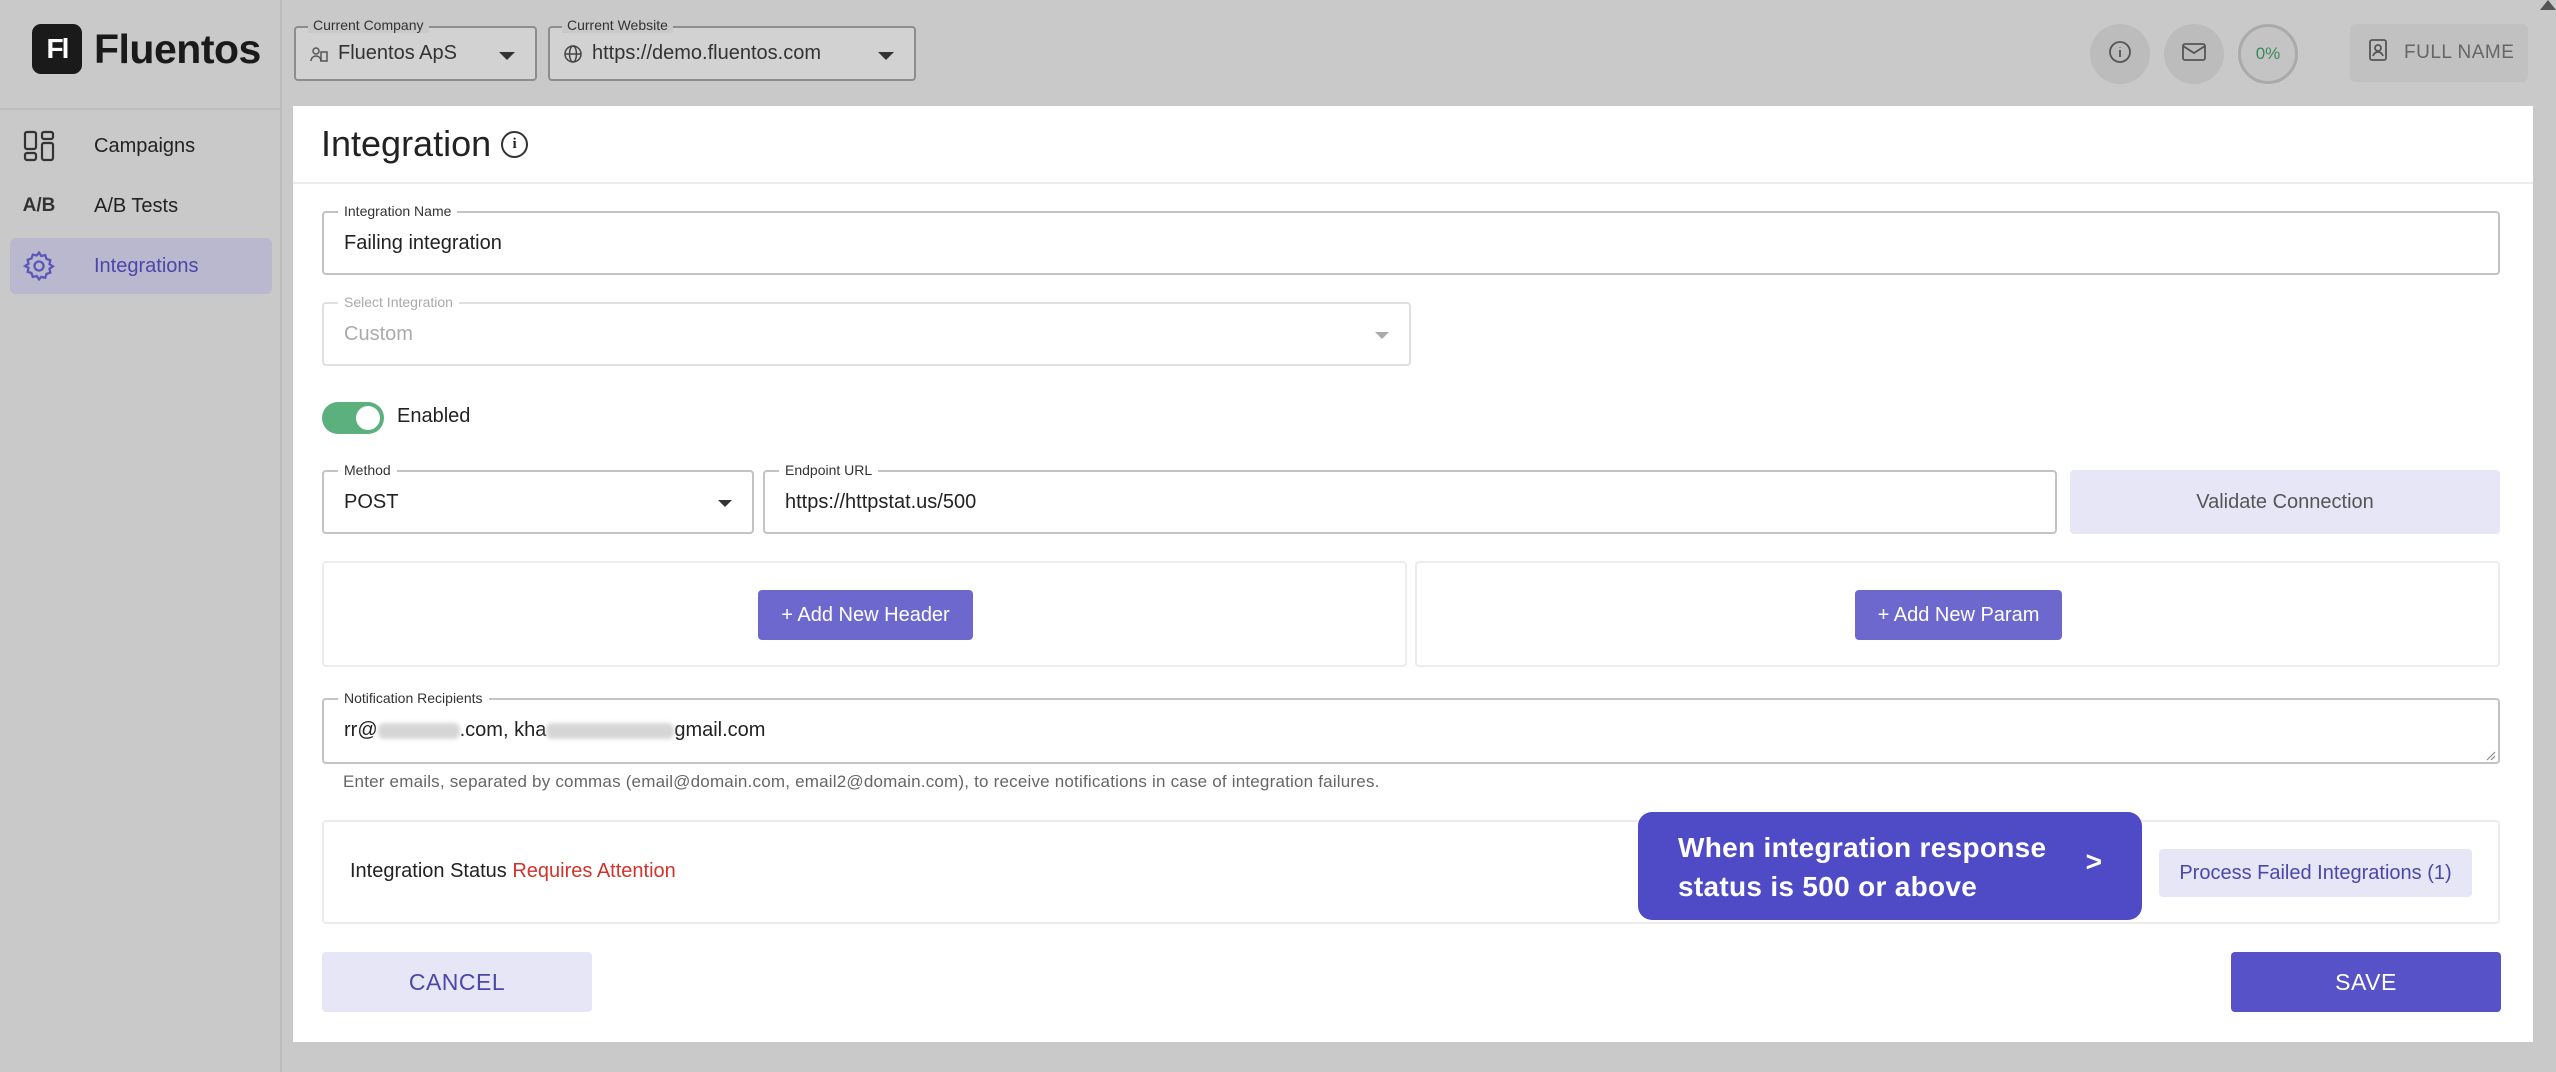 The image size is (2556, 1072). I want to click on integration-status: Integration Status Requires Attention, so click(513, 871).